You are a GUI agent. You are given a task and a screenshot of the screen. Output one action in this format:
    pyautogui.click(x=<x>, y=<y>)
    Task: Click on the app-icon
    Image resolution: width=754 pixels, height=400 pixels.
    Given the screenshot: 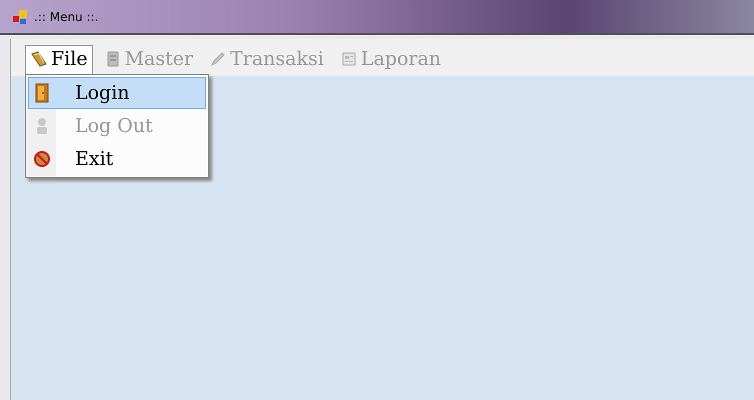 What is the action you would take?
    pyautogui.click(x=20, y=16)
    